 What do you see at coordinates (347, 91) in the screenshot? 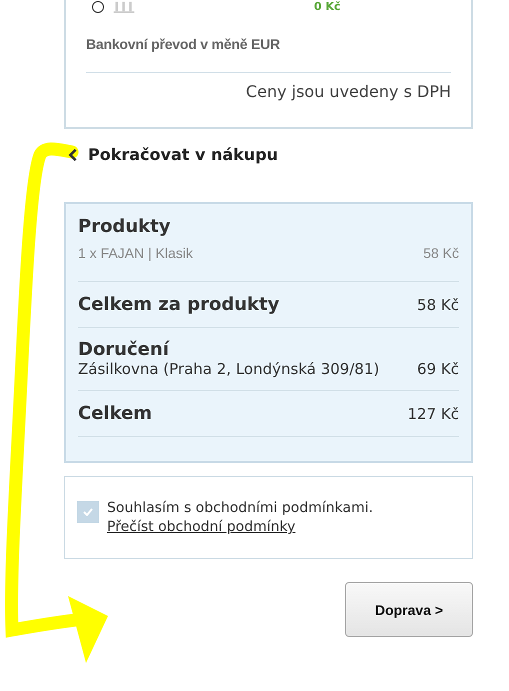
I see `vat-note: Ceny jsou uvedeny s DPH` at bounding box center [347, 91].